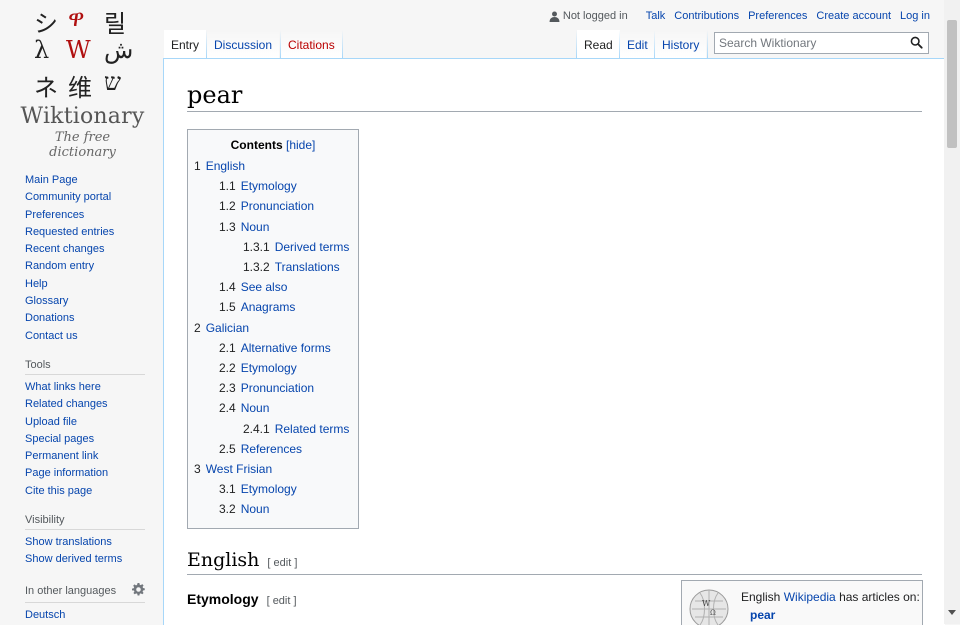 The image size is (960, 625). I want to click on gear-icon, so click(138, 590).